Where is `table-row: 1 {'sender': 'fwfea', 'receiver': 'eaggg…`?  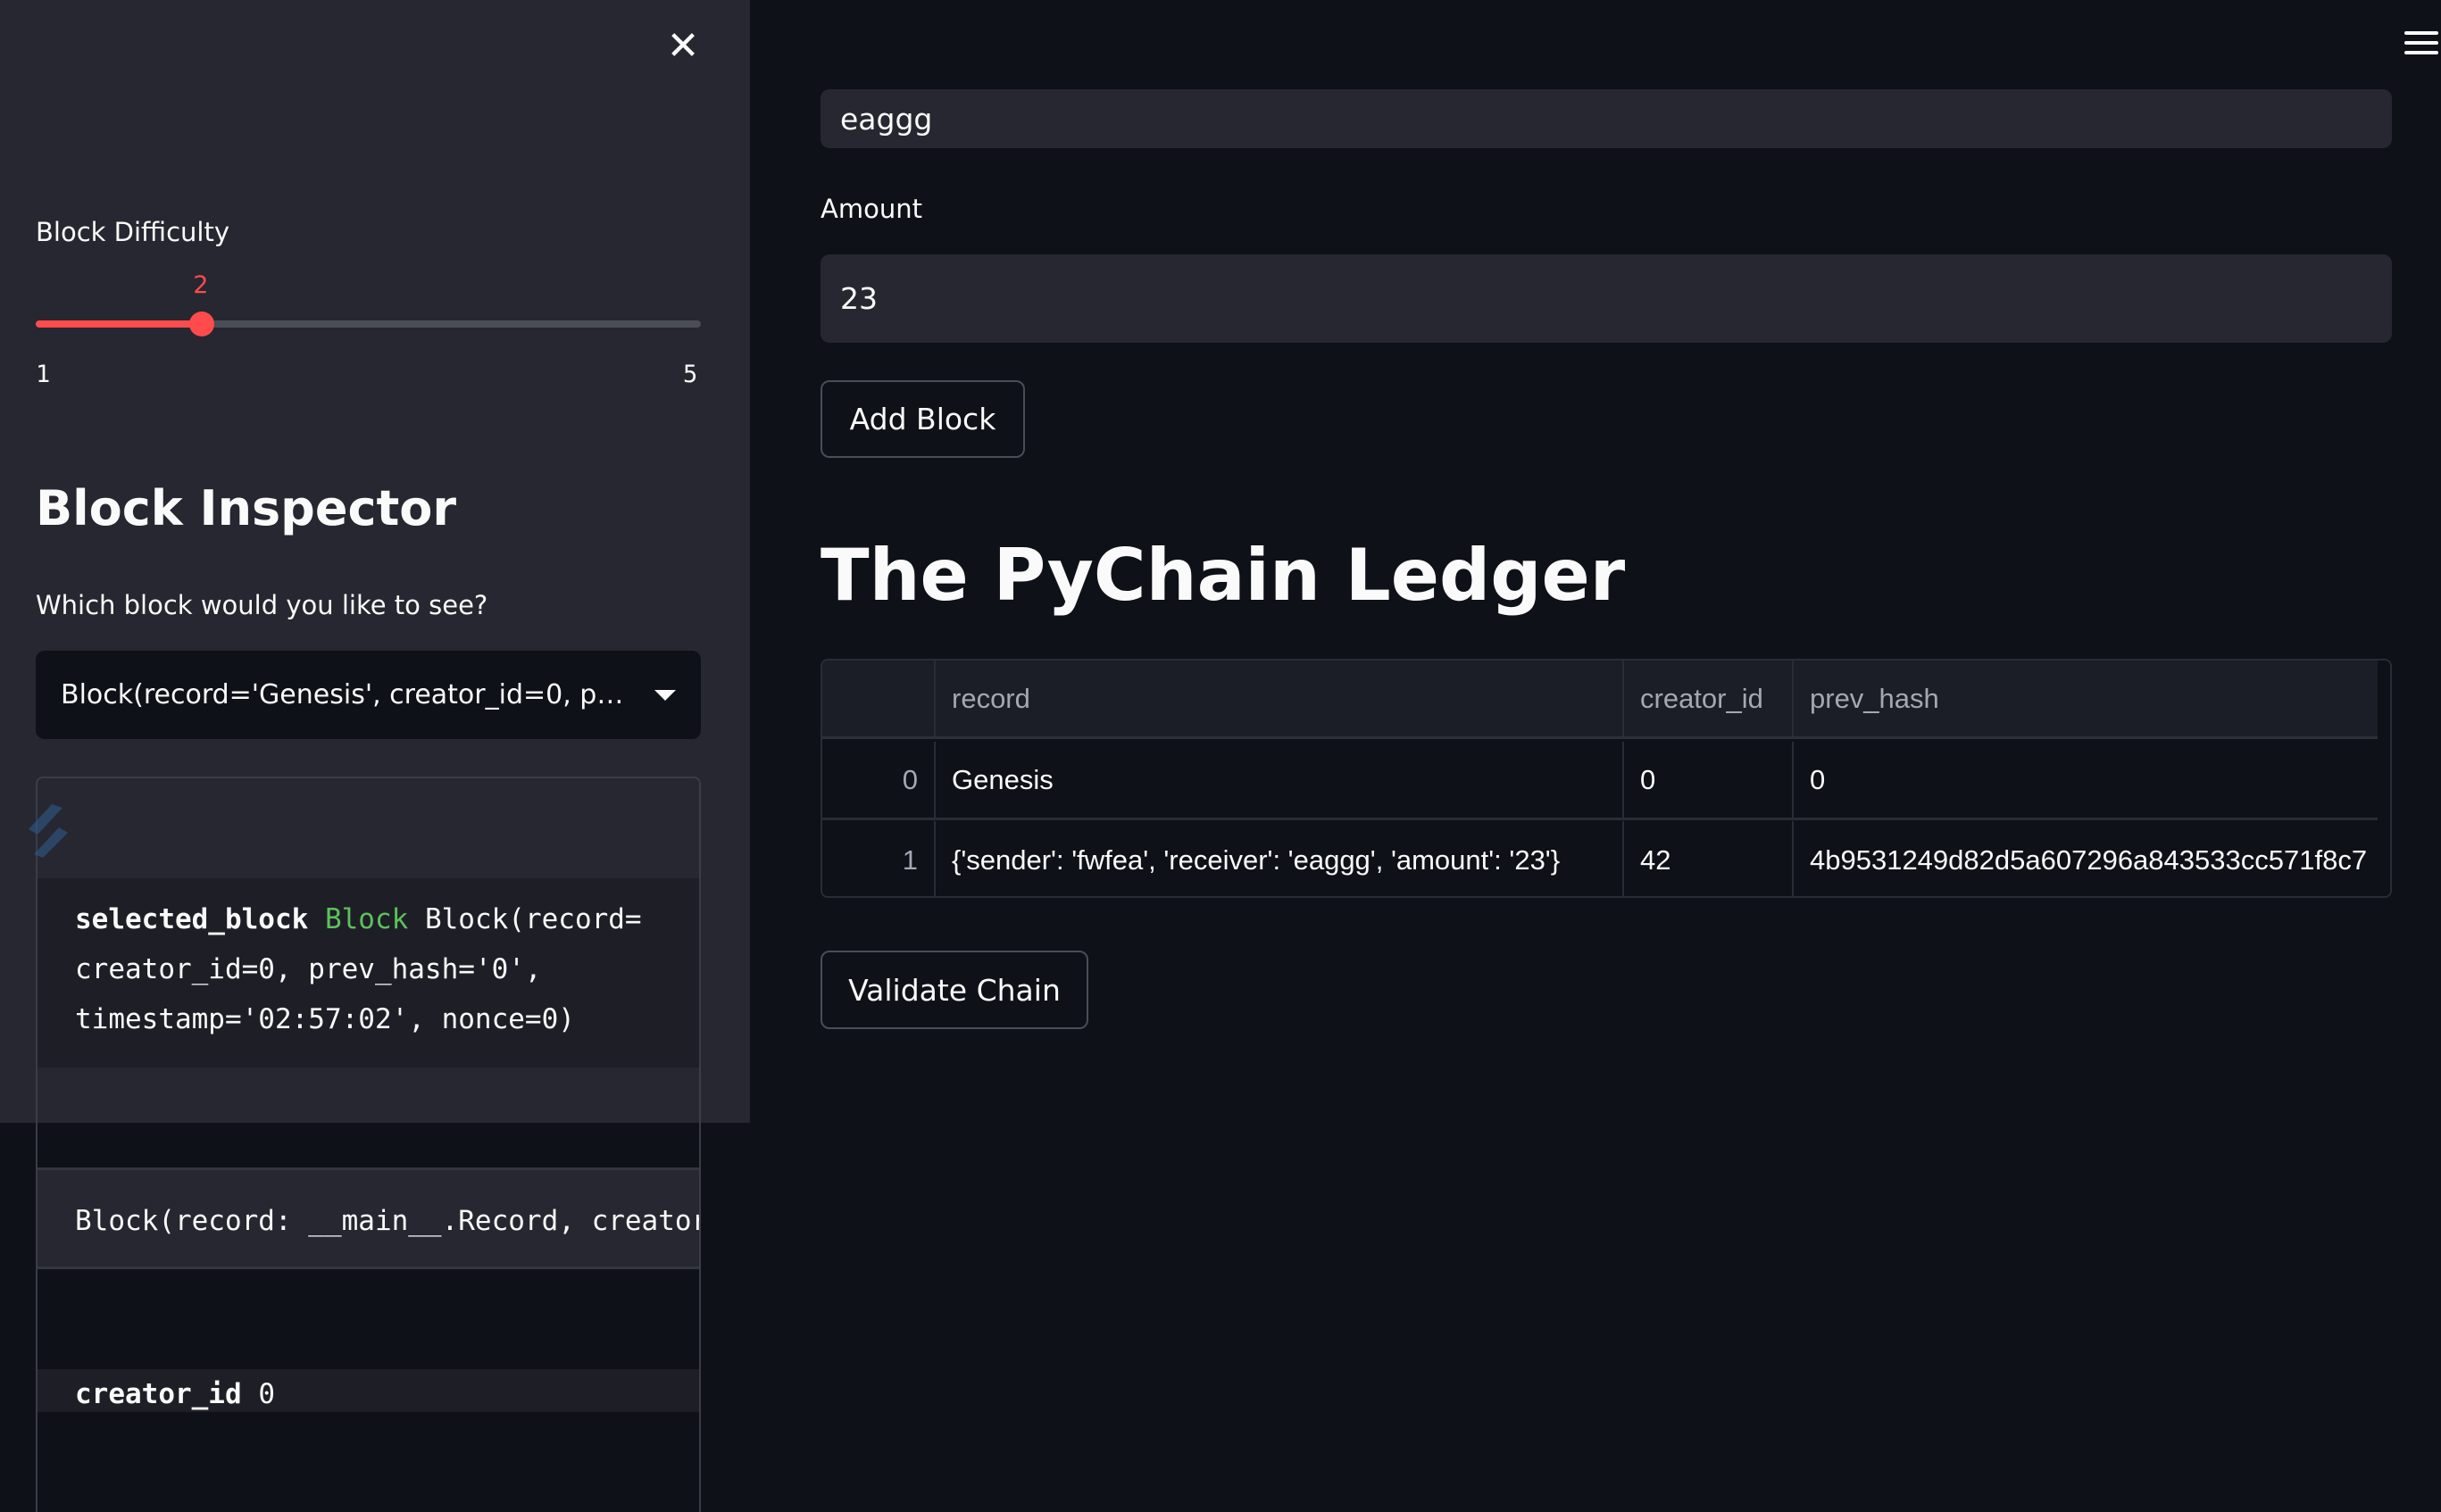
table-row: 1 {'sender': 'fwfea', 'receiver': 'eaggg… is located at coordinates (1600, 859).